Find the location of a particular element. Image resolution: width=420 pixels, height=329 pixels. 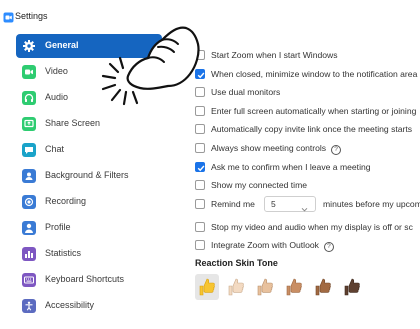

option-start-zoom-with-windows: Start Zoom when I start Windows is located at coordinates (307, 56).